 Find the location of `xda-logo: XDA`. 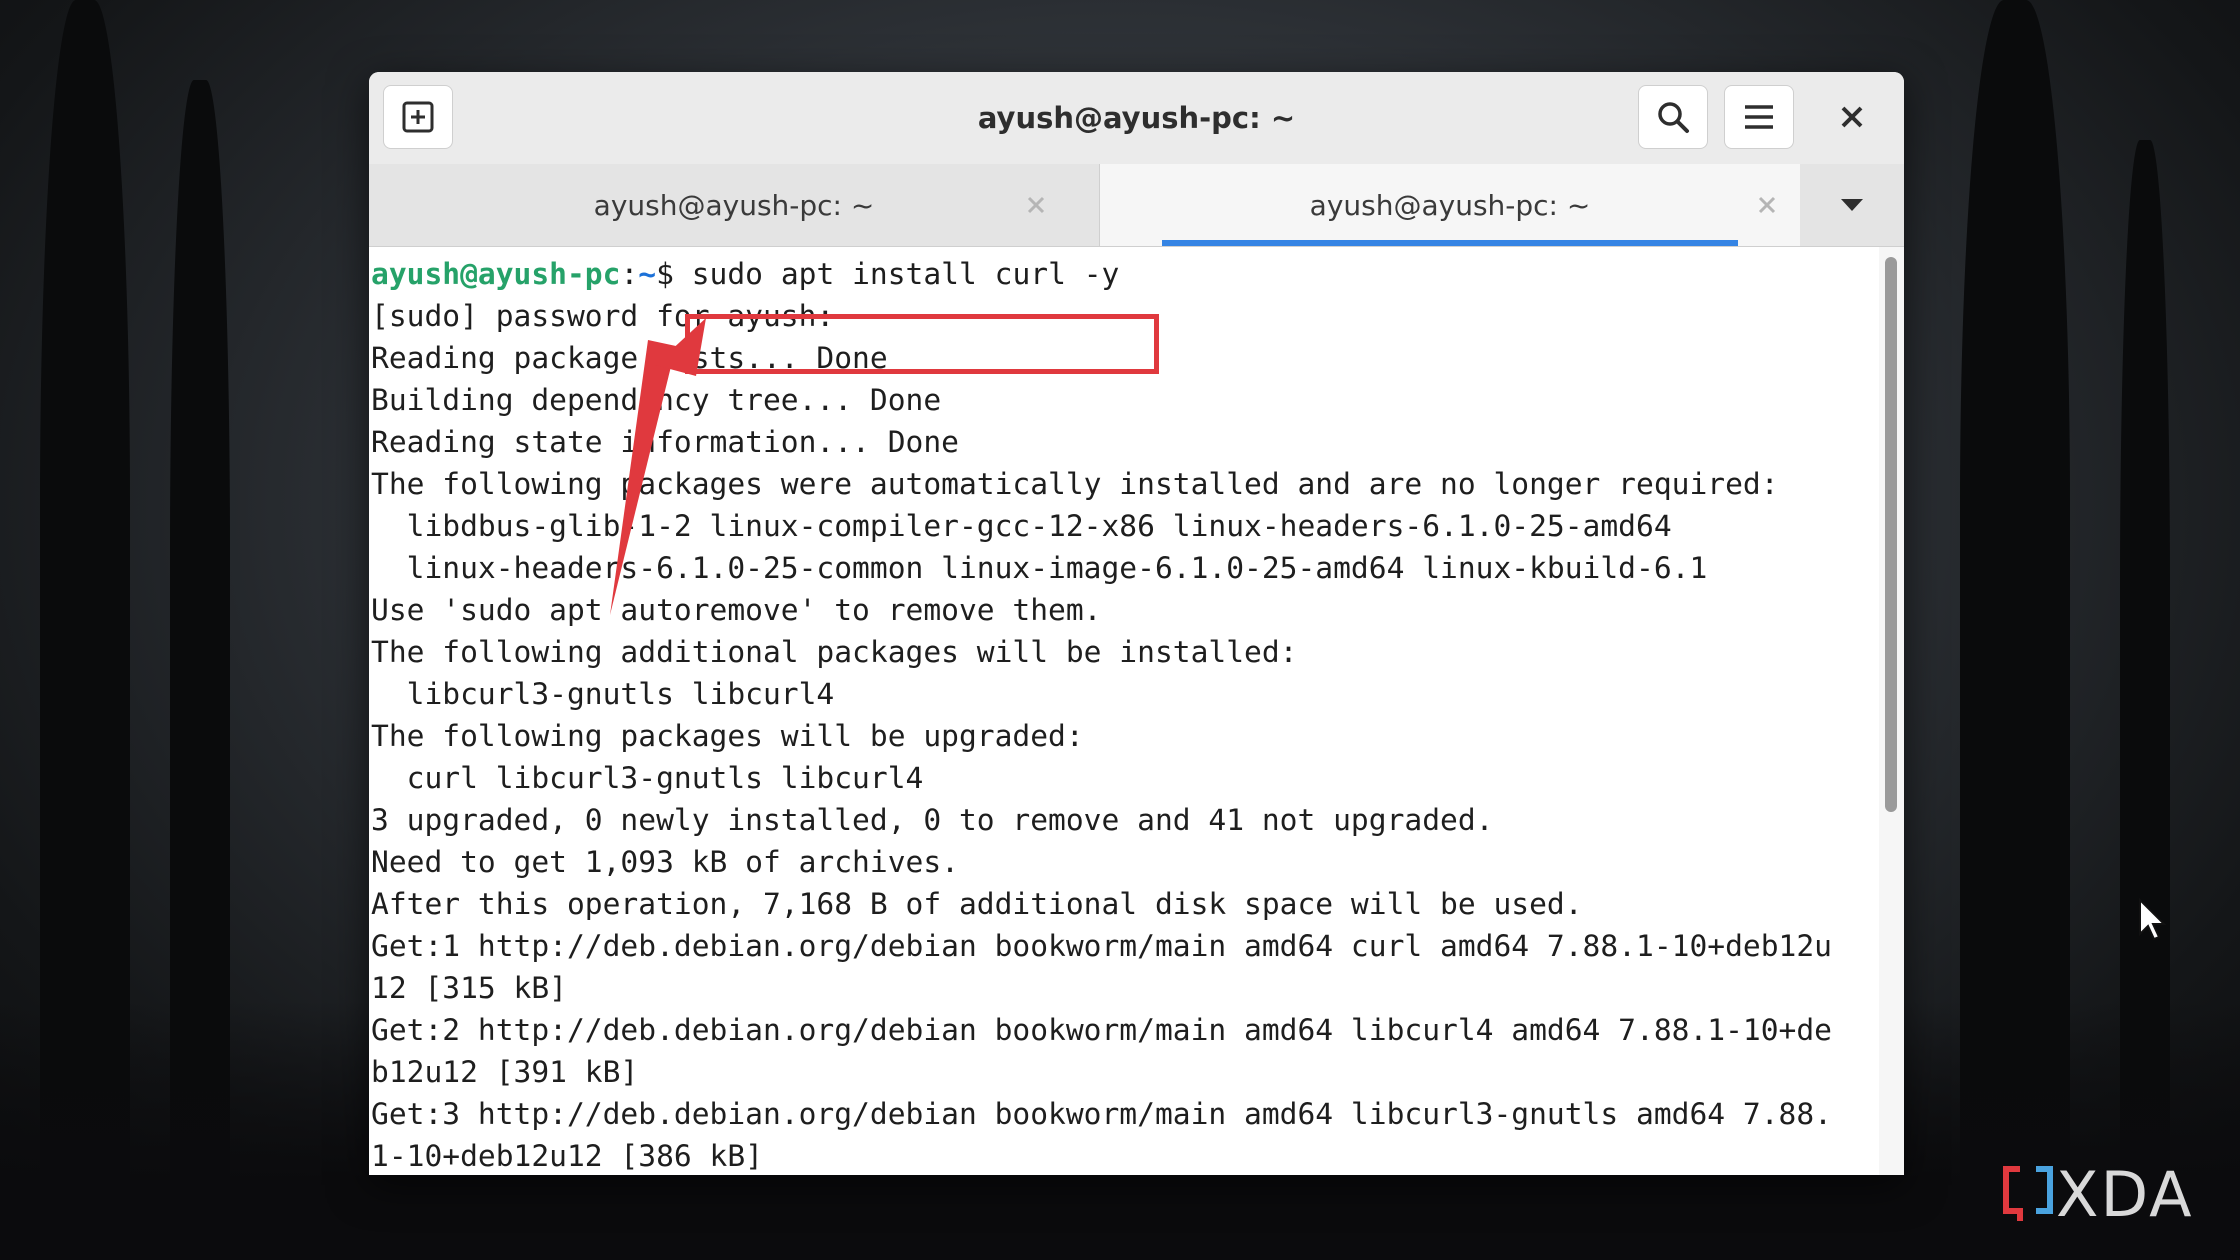

xda-logo: XDA is located at coordinates (2097, 1194).